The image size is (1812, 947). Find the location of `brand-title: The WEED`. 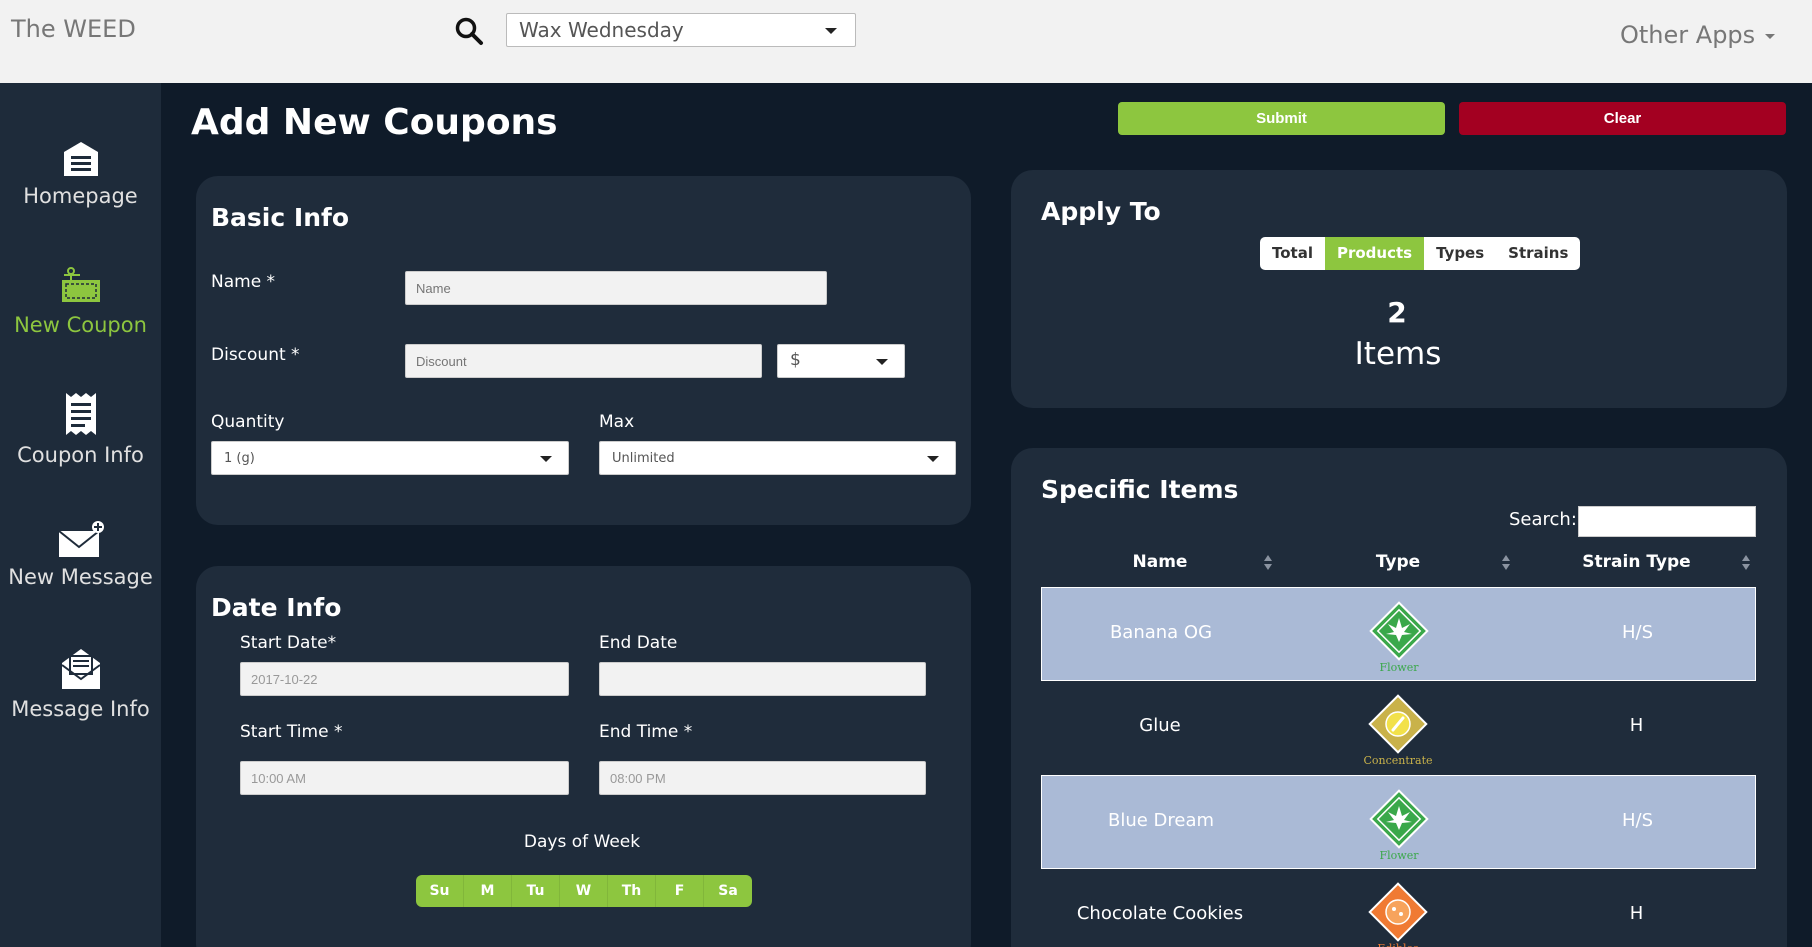

brand-title: The WEED is located at coordinates (73, 29).